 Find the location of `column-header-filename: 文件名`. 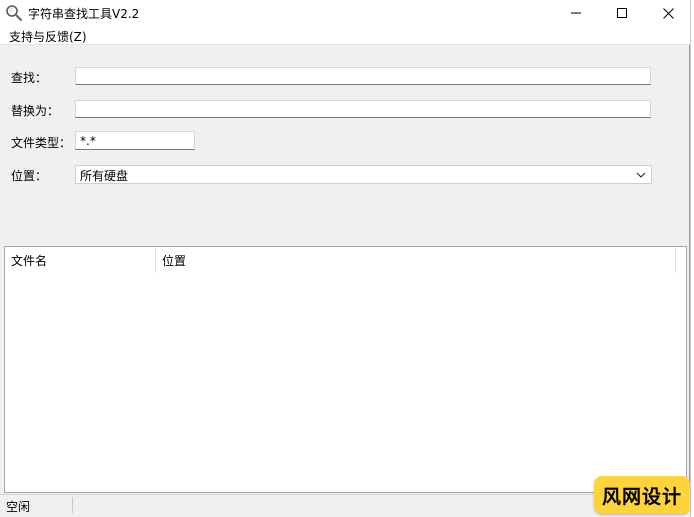

column-header-filename: 文件名 is located at coordinates (80, 261).